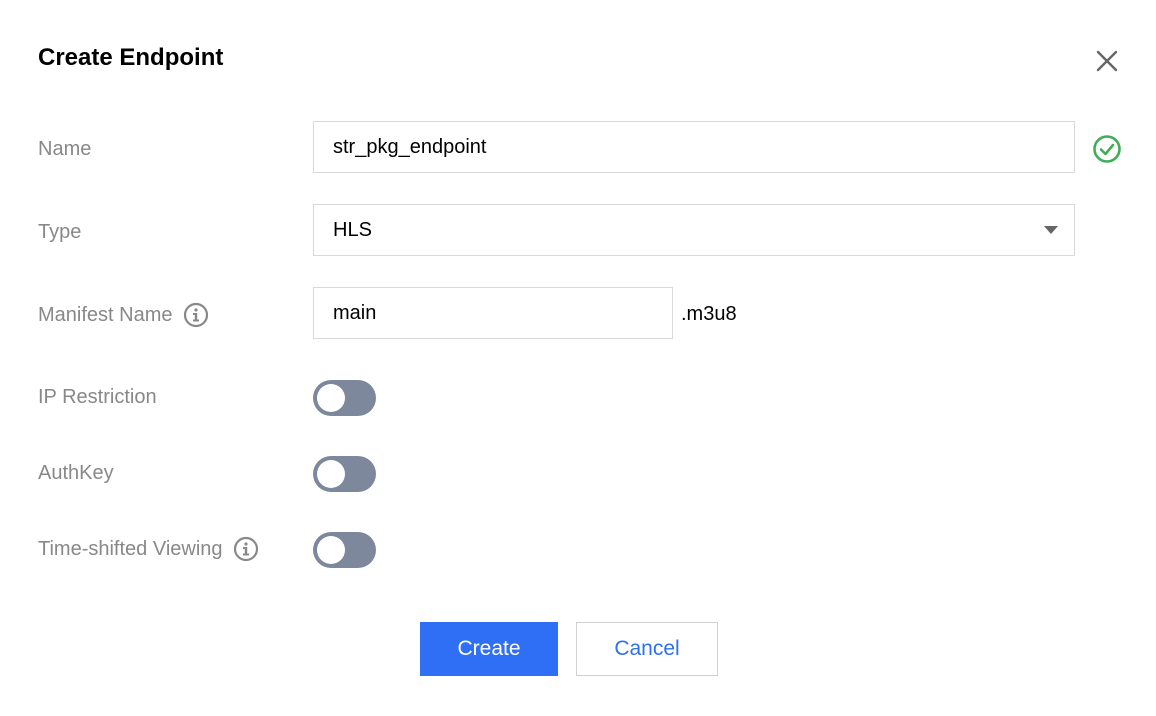 This screenshot has height=716, width=1156. What do you see at coordinates (694, 147) in the screenshot?
I see `name-input: str_pkg_endpoint` at bounding box center [694, 147].